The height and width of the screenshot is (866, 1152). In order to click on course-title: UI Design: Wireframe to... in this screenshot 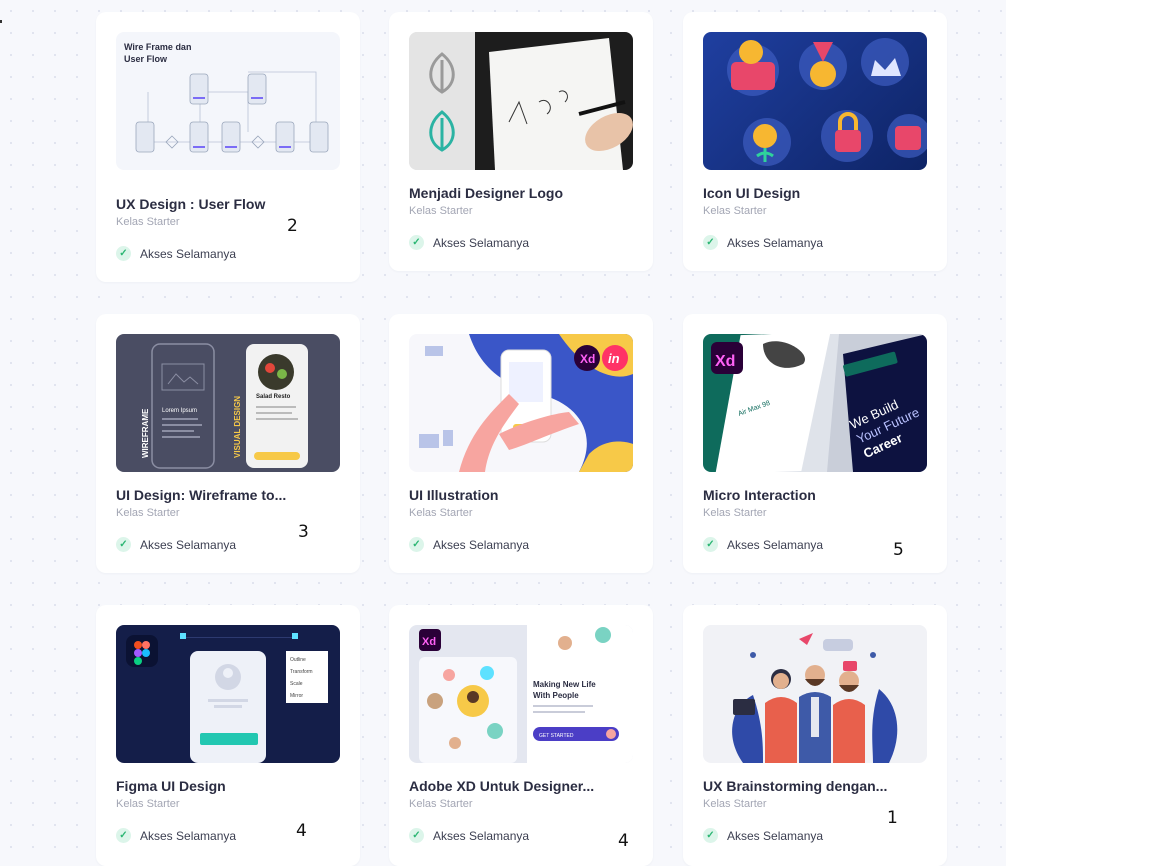, I will do `click(201, 495)`.